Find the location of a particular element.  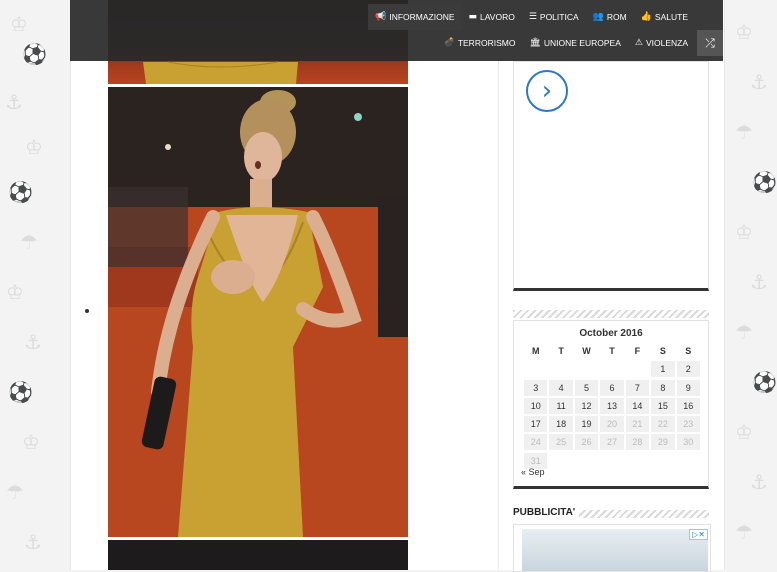

calendar-day: 20 is located at coordinates (612, 424).